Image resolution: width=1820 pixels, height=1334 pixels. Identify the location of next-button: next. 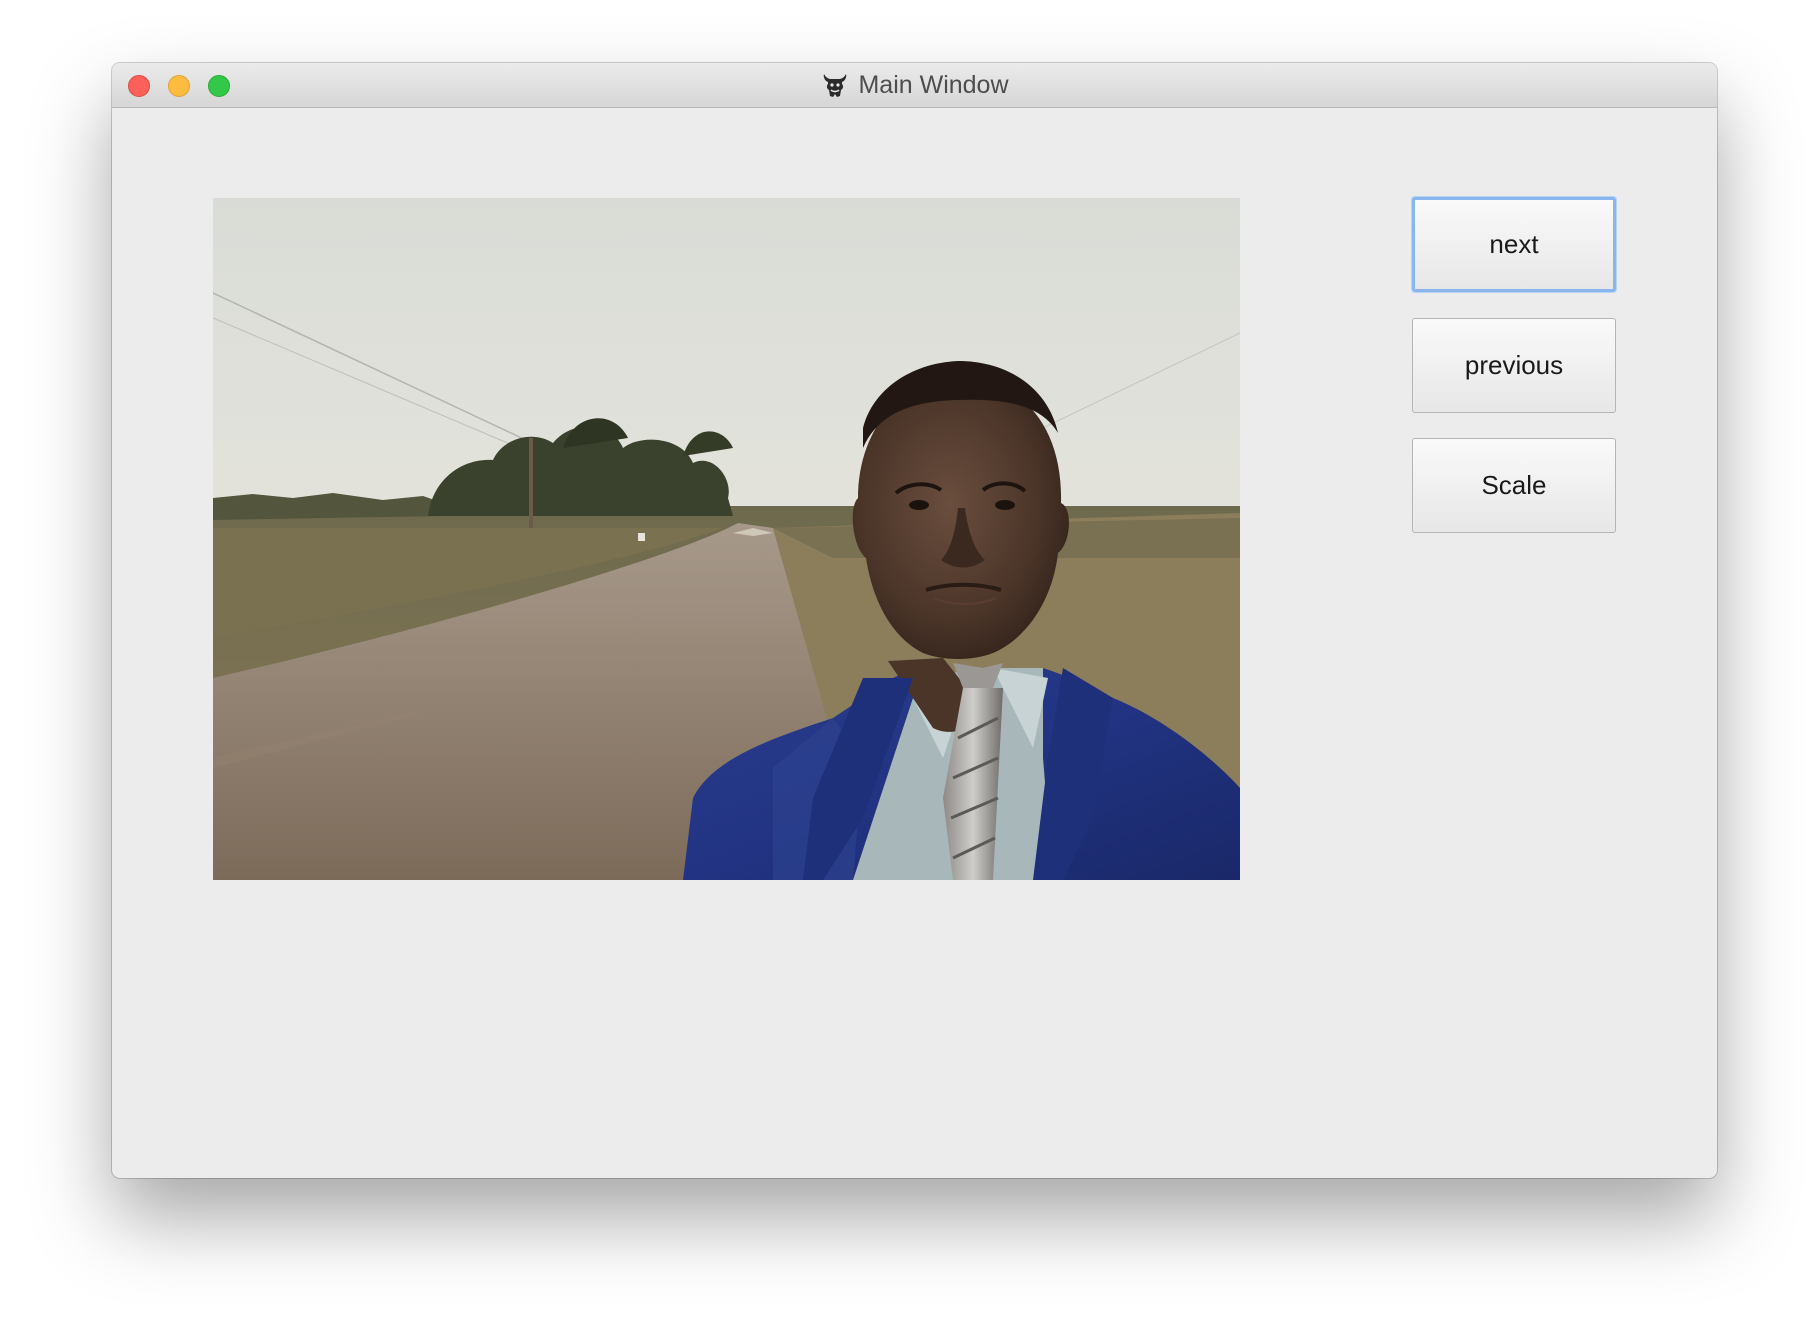
(1514, 244).